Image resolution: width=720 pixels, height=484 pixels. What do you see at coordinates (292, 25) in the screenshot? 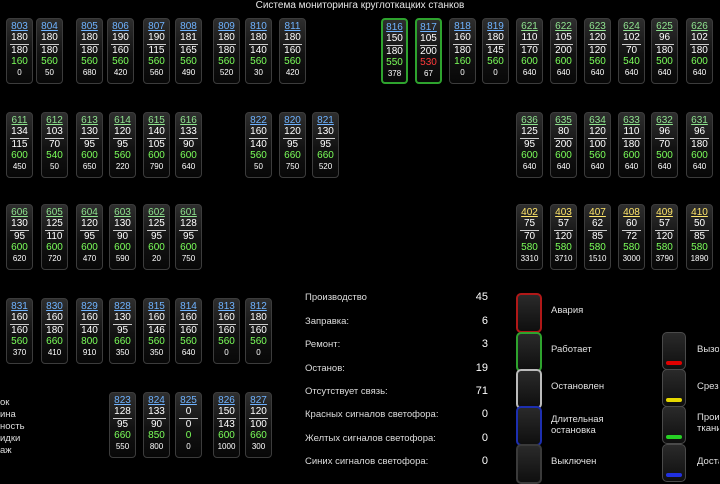
I see `machine-number: 811` at bounding box center [292, 25].